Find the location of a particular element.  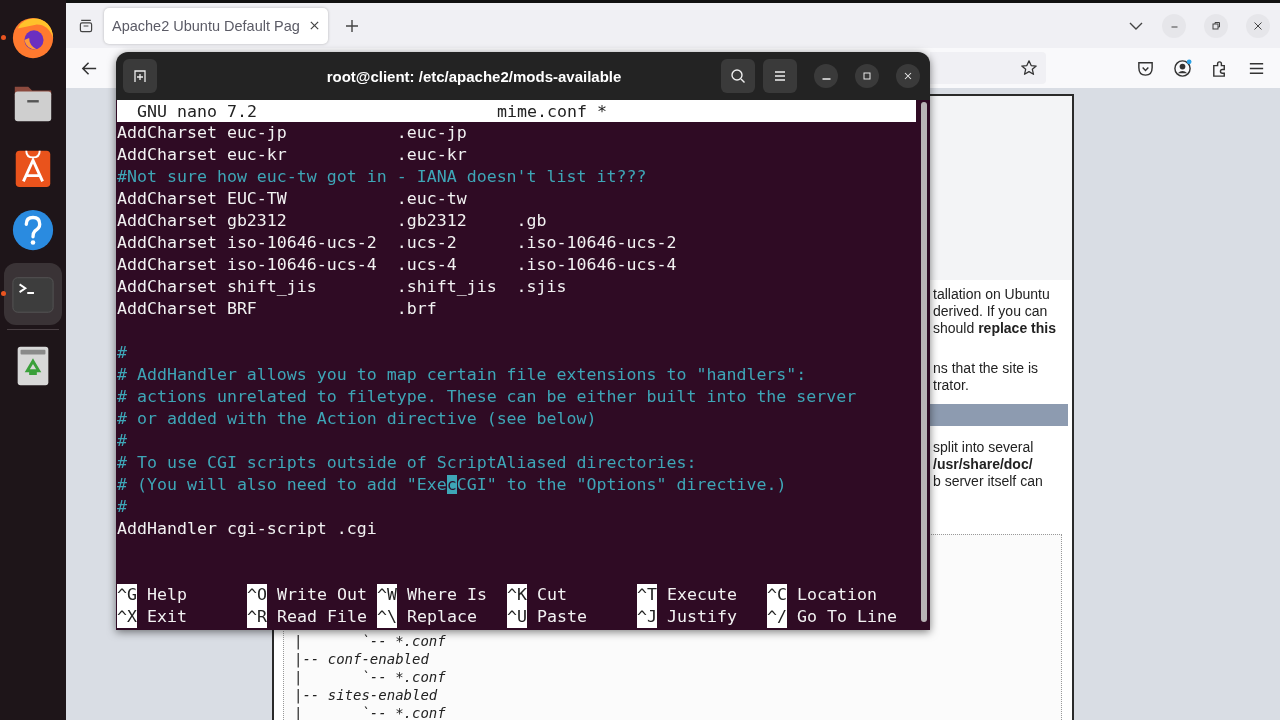

comment-line: # or added with the Action directive (see below) is located at coordinates (357, 419).